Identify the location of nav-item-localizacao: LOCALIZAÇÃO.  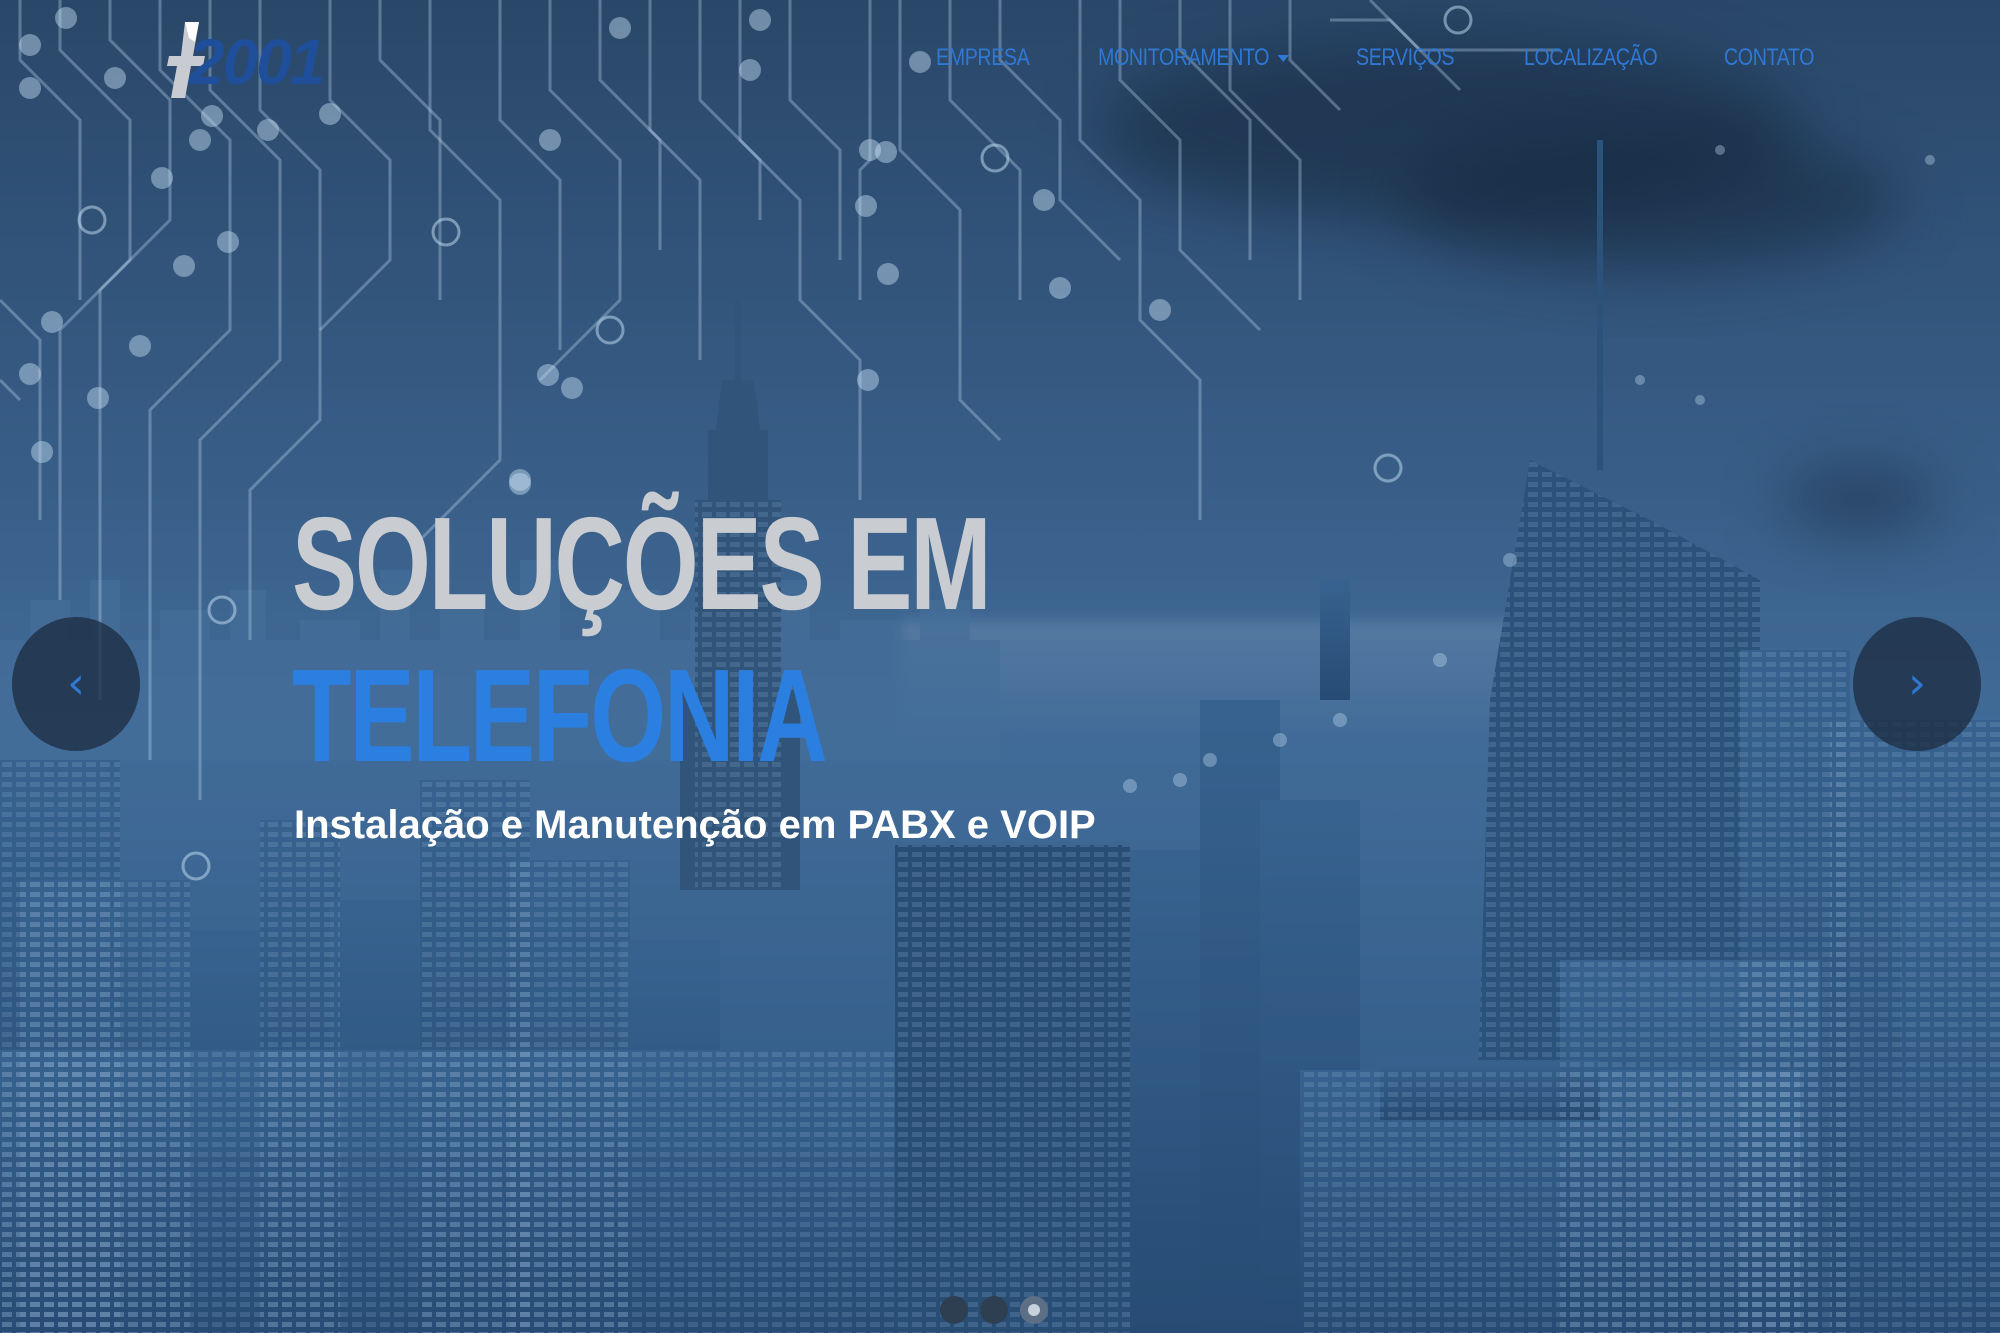
(1591, 58).